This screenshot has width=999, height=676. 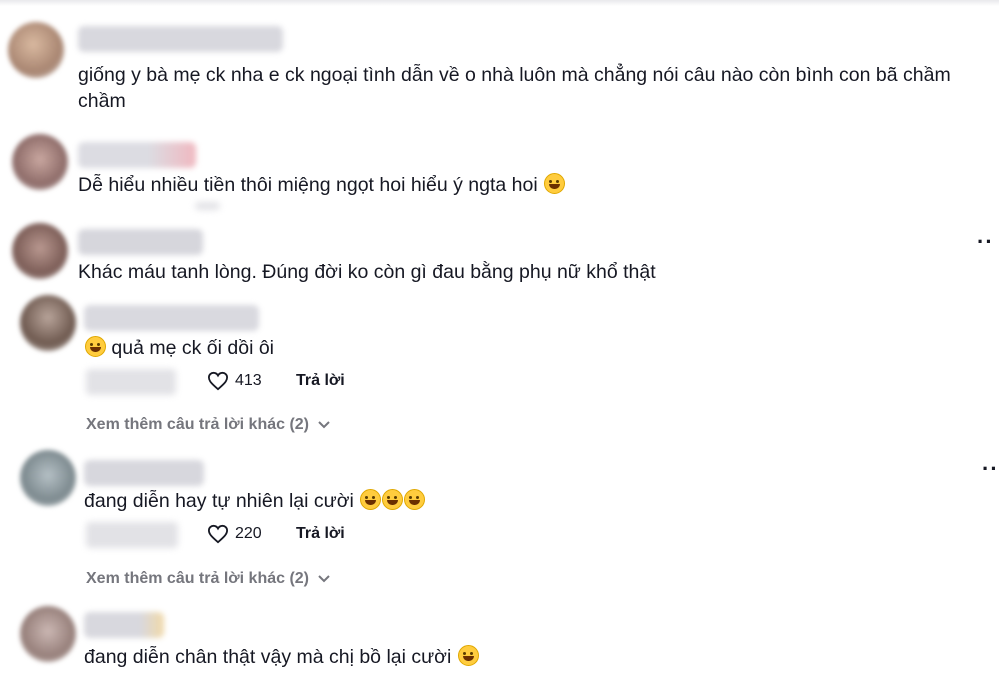 I want to click on comment-text: đang diễn hay tự nhiên lại cười, so click(x=255, y=501).